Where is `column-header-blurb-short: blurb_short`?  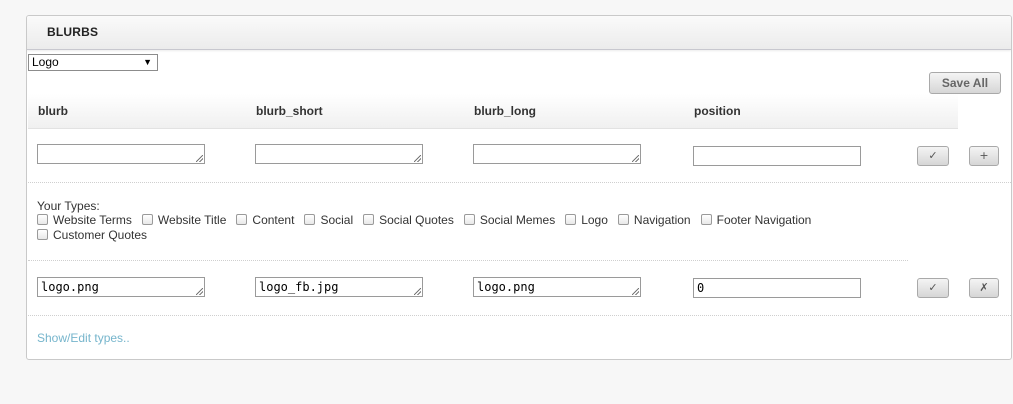 column-header-blurb-short: blurb_short is located at coordinates (289, 111).